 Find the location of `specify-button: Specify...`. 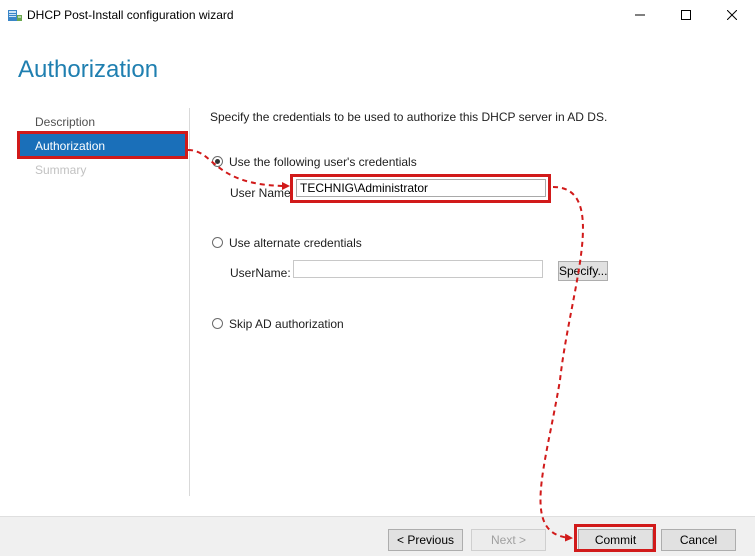

specify-button: Specify... is located at coordinates (583, 271).